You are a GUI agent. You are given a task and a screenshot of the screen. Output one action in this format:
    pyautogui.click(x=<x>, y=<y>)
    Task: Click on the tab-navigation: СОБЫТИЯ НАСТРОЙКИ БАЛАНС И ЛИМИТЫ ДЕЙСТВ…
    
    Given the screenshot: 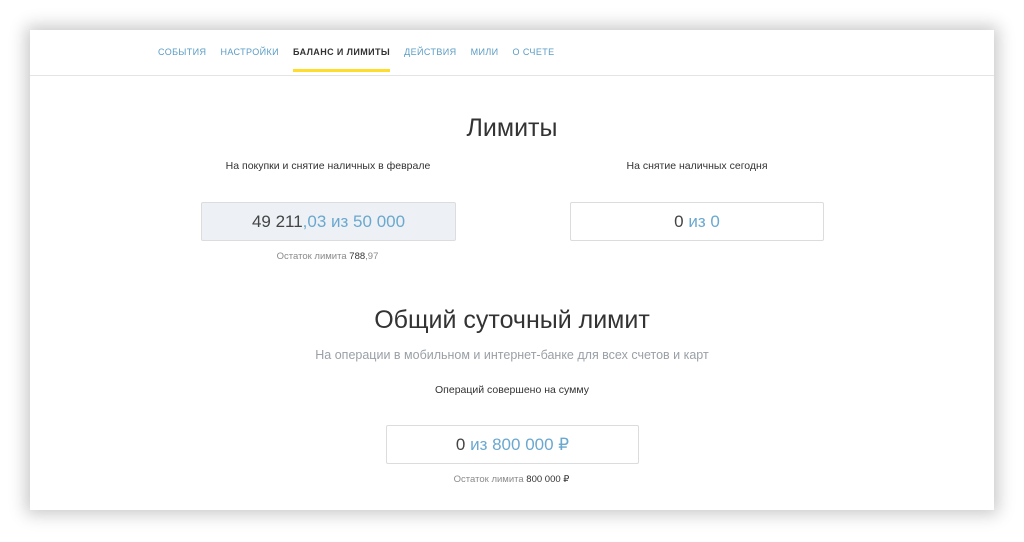 What is the action you would take?
    pyautogui.click(x=512, y=53)
    